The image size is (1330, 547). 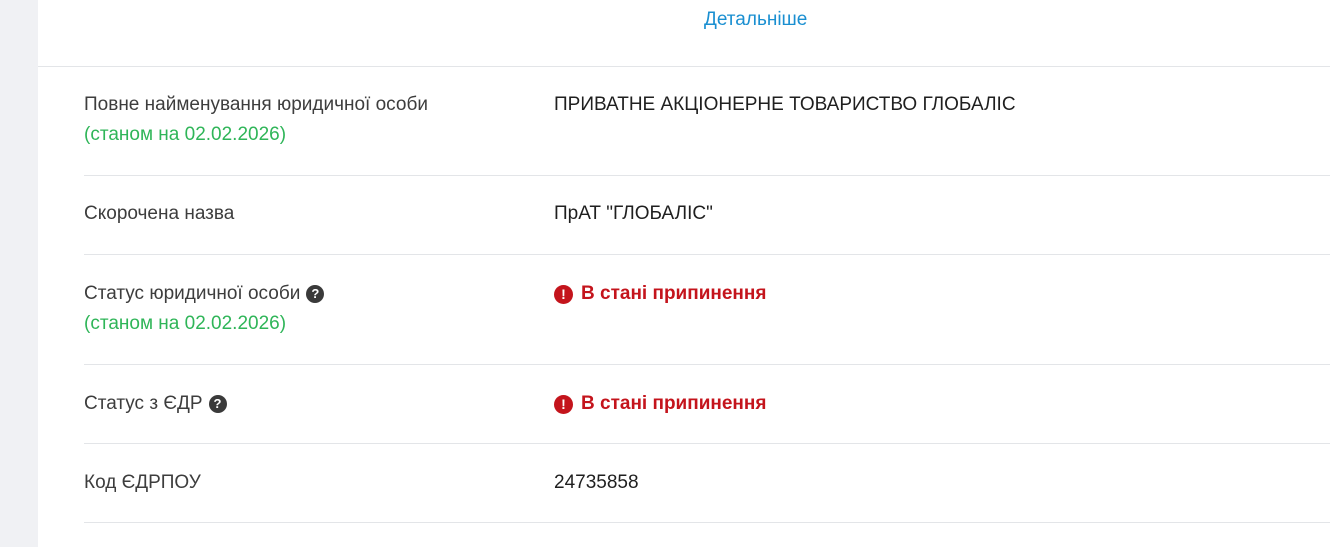 I want to click on edrpou-value: 24735858, so click(x=596, y=482).